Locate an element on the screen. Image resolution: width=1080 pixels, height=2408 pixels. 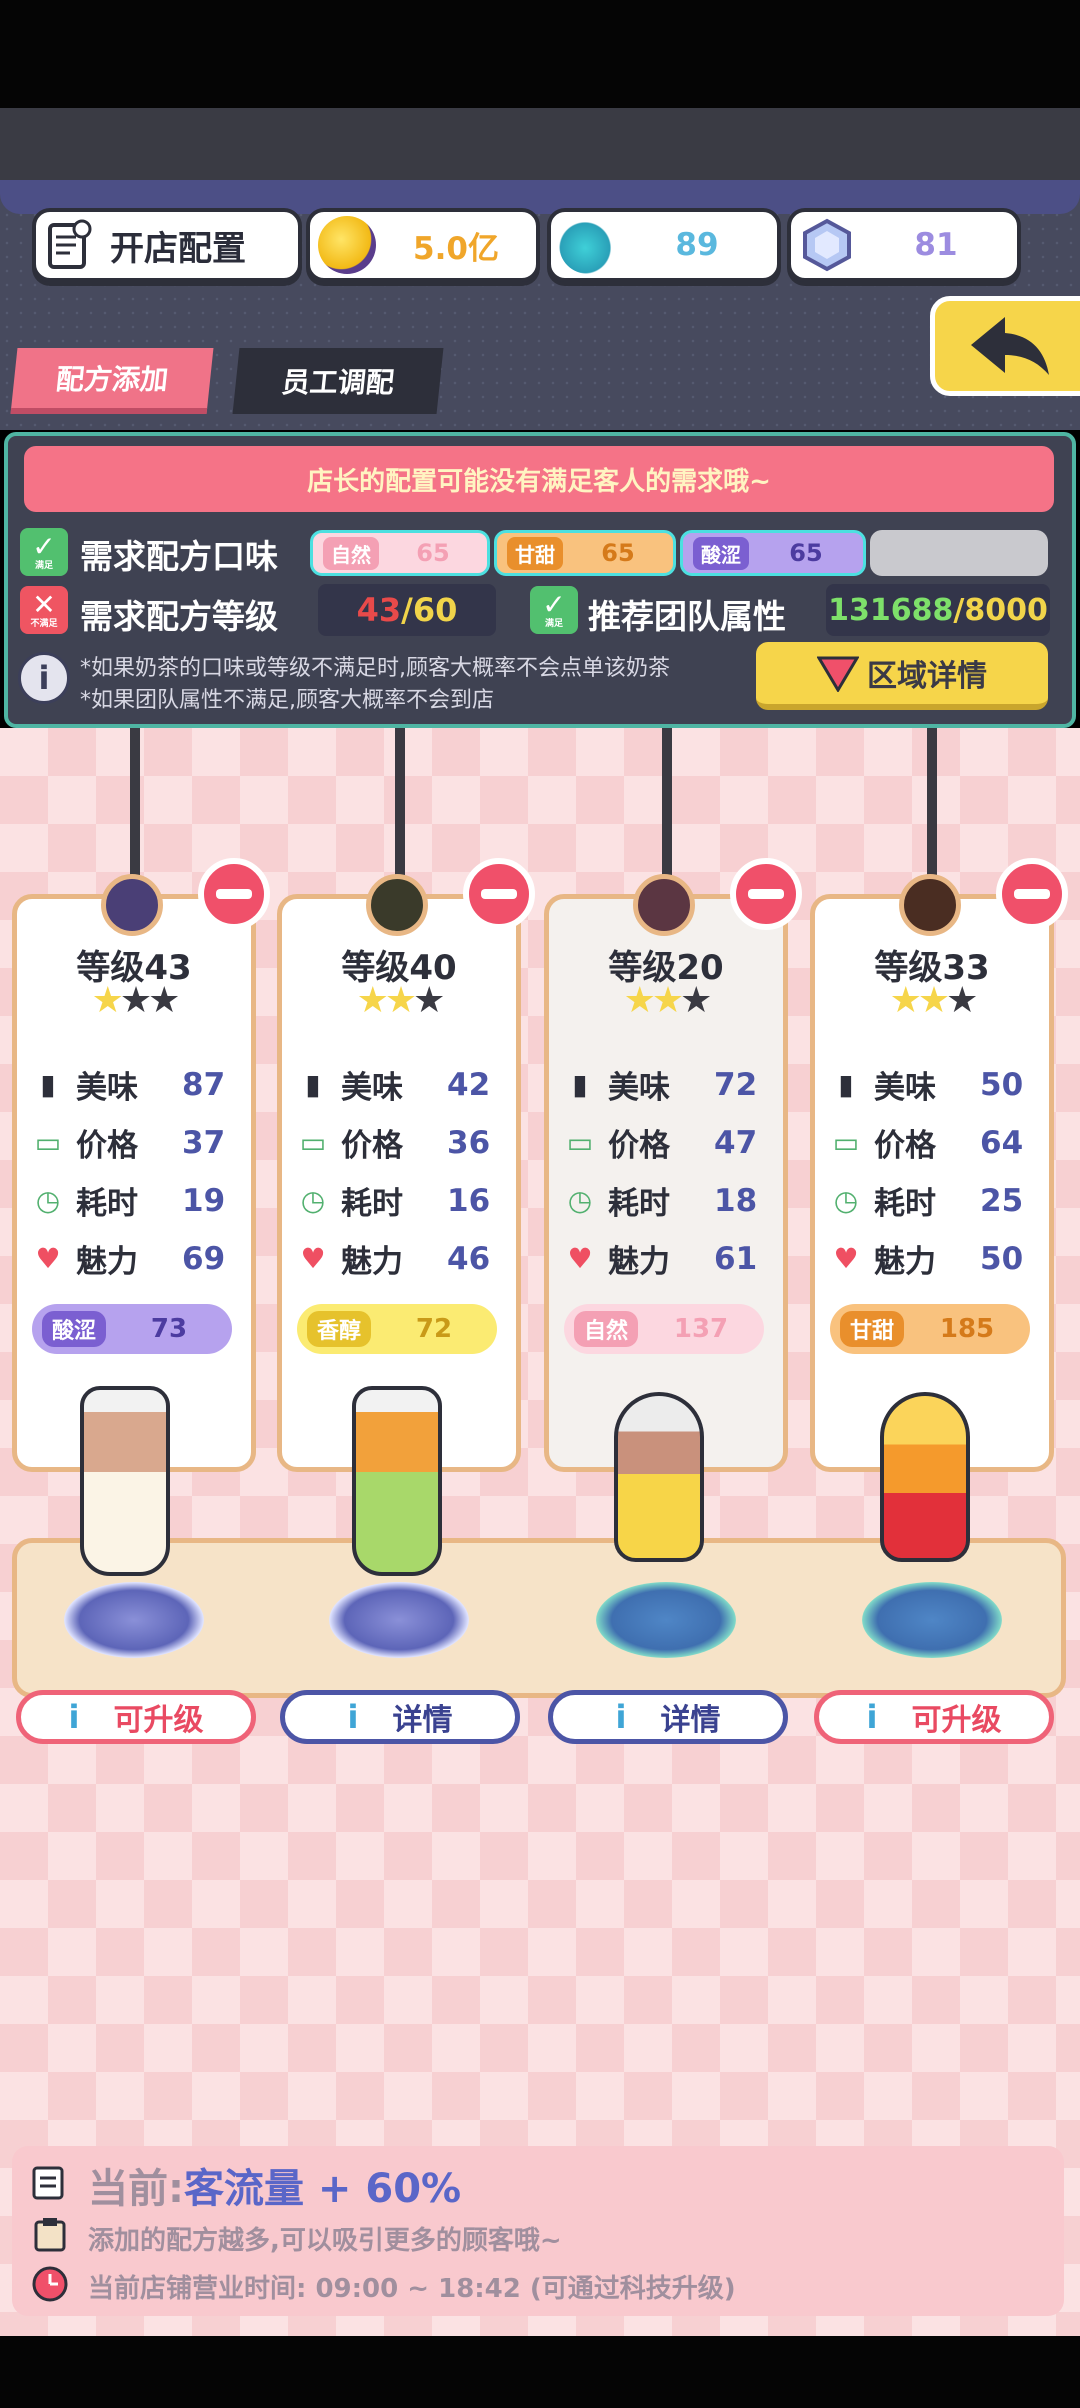
stat-price-value: 37 is located at coordinates (204, 1142).